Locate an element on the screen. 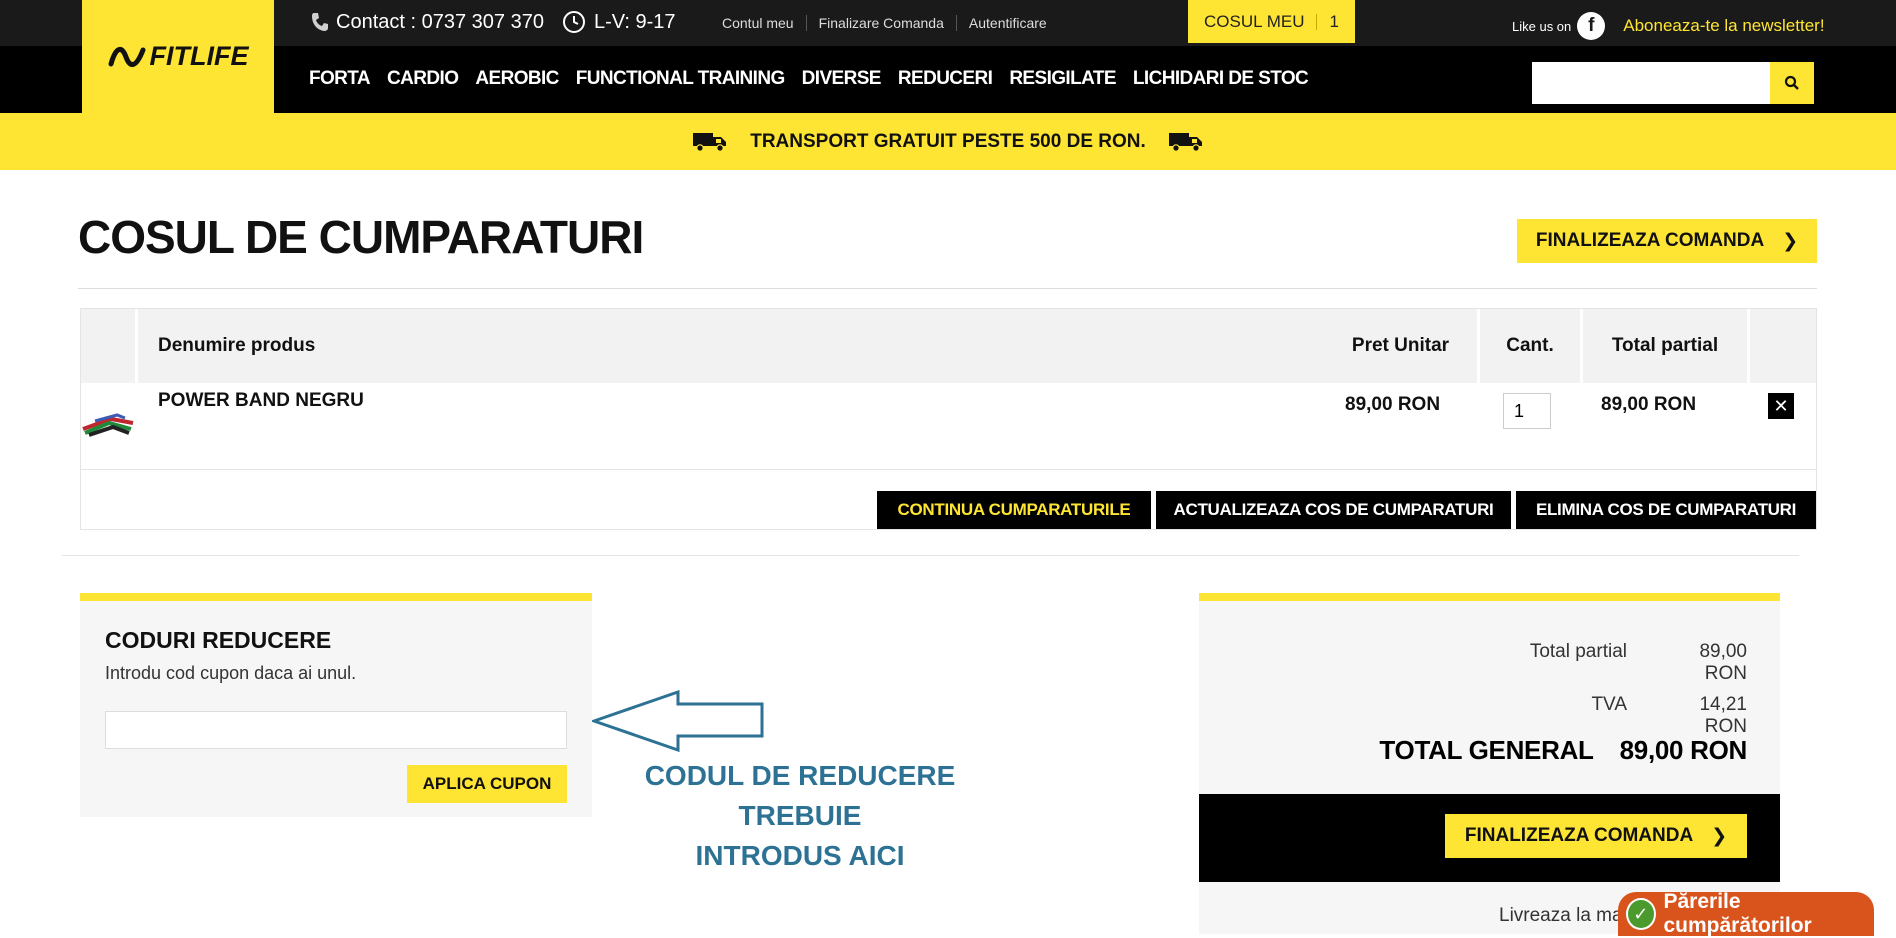 Image resolution: width=1896 pixels, height=938 pixels. subtotal-label: Total partial is located at coordinates (1578, 651).